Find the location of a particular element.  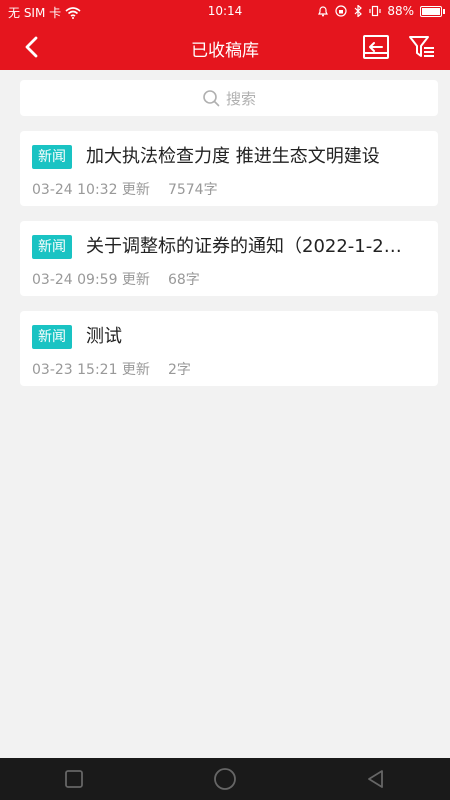

alarm-icon is located at coordinates (323, 11).